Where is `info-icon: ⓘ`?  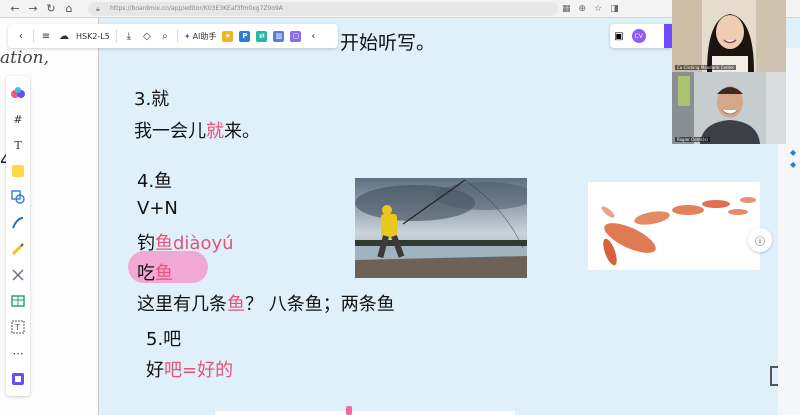 info-icon: ⓘ is located at coordinates (760, 240).